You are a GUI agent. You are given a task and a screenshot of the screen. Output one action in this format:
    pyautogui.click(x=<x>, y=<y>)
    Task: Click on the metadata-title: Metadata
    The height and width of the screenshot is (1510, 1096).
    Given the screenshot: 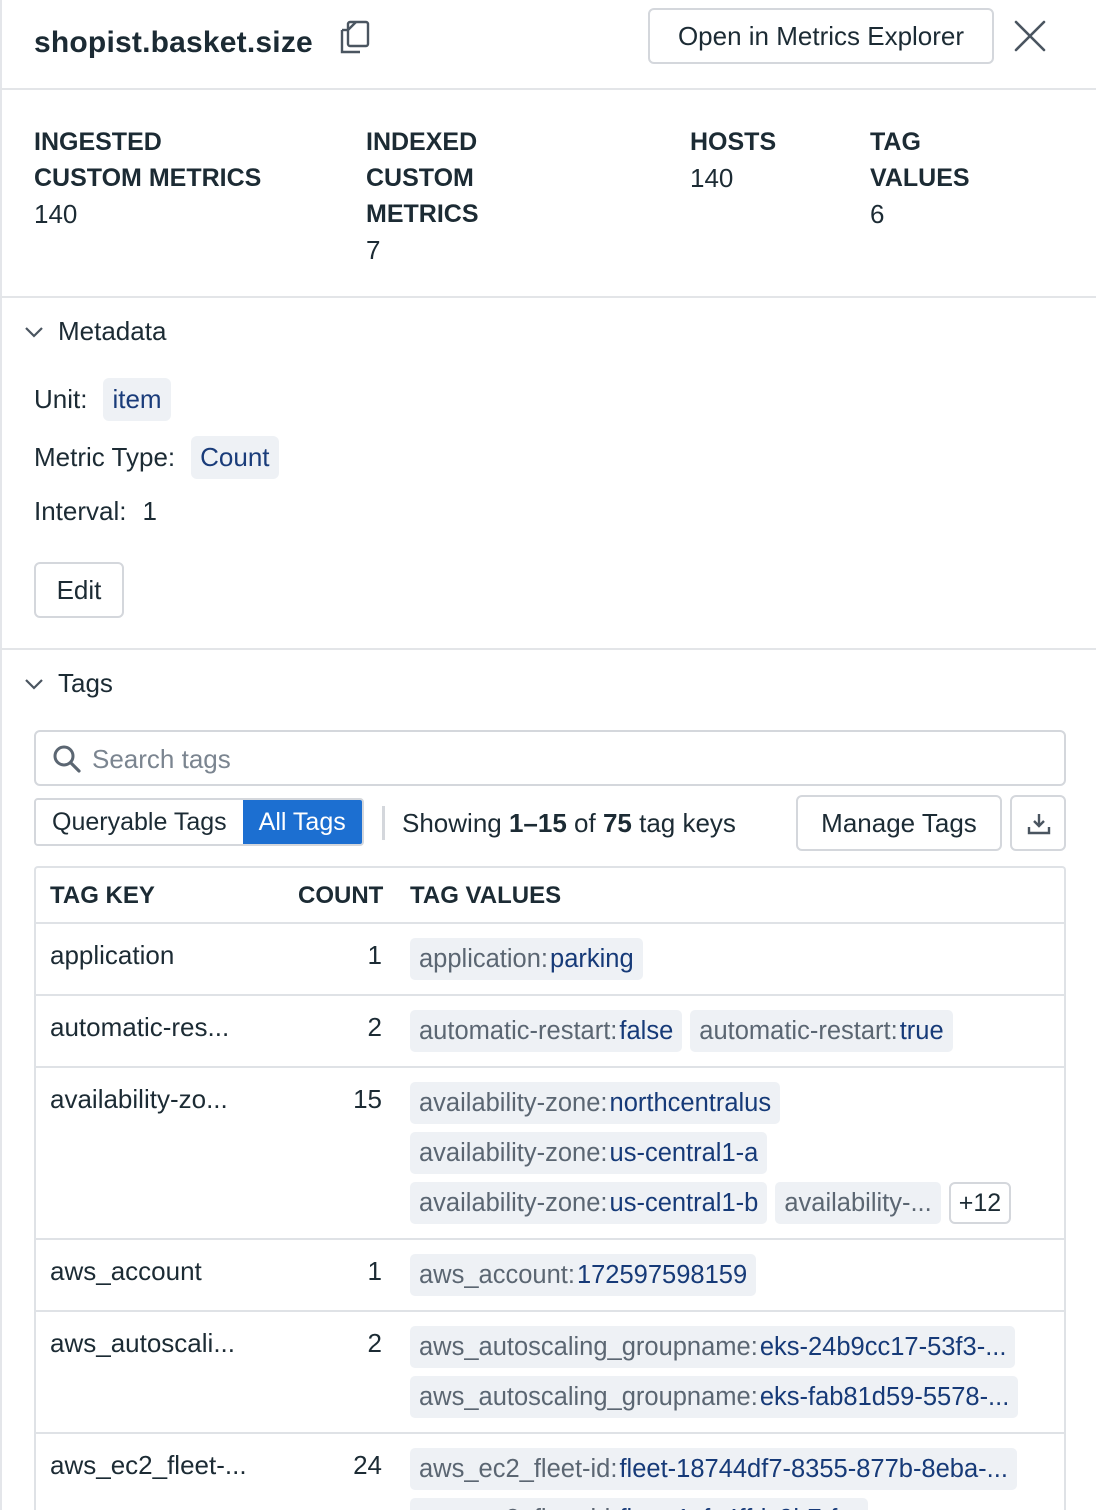 What is the action you would take?
    pyautogui.click(x=112, y=331)
    